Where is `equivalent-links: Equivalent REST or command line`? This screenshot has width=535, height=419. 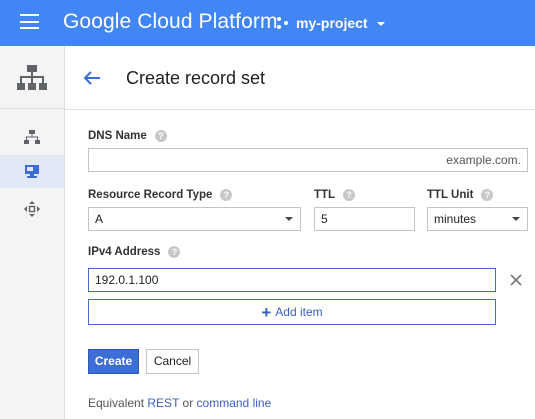 equivalent-links: Equivalent REST or command line is located at coordinates (179, 403).